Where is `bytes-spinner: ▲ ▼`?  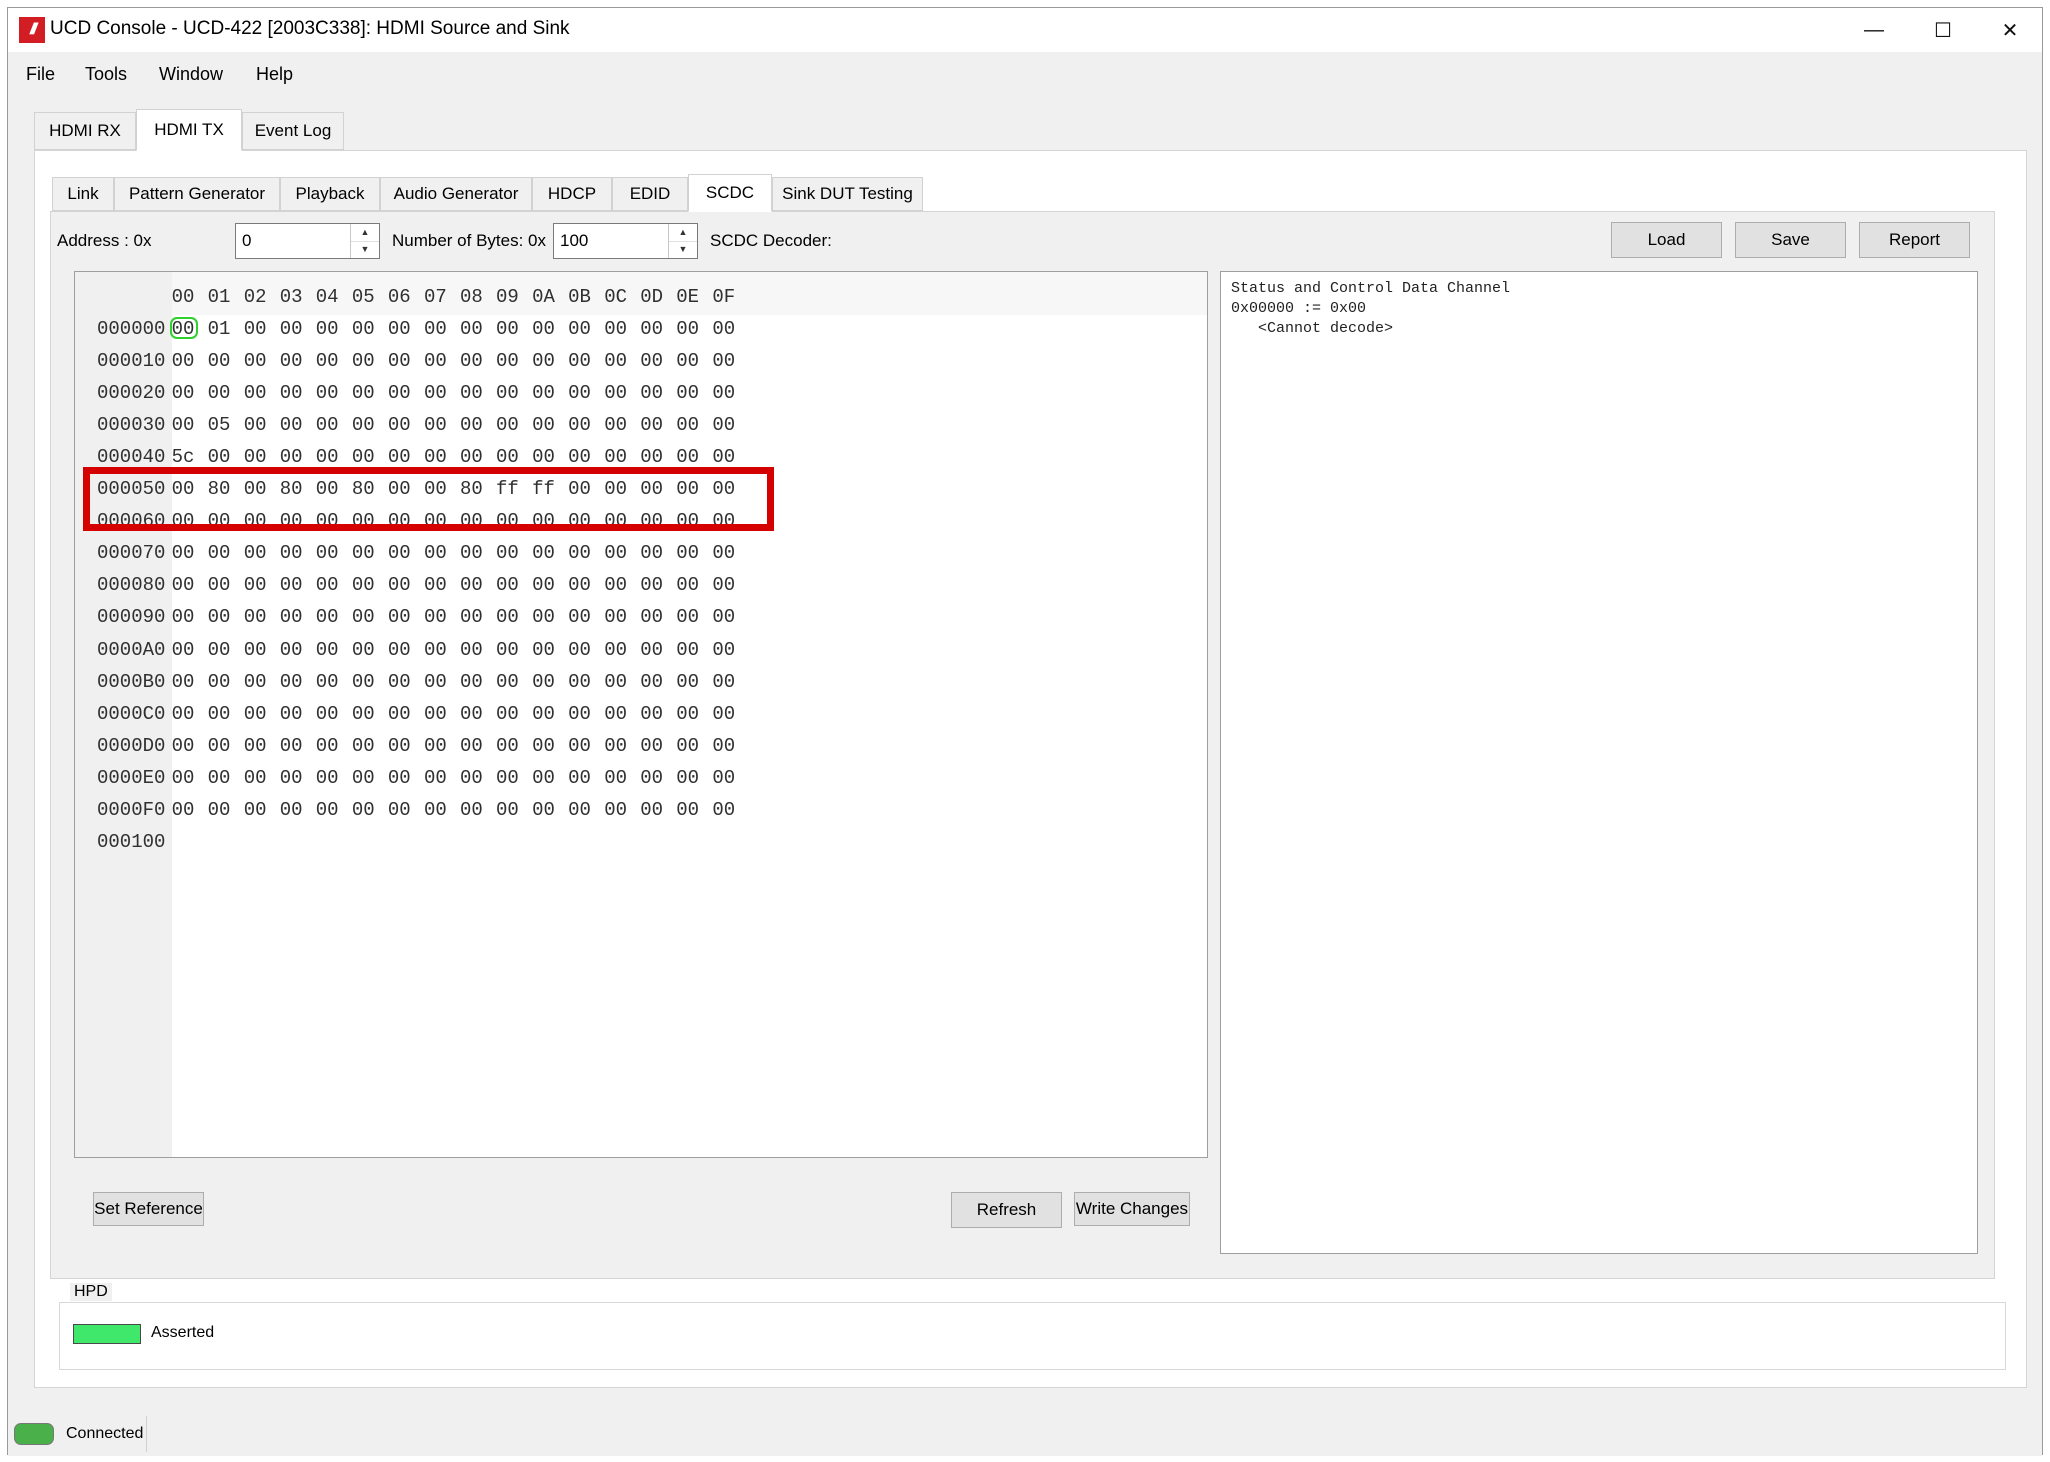
bytes-spinner: ▲ ▼ is located at coordinates (682, 241).